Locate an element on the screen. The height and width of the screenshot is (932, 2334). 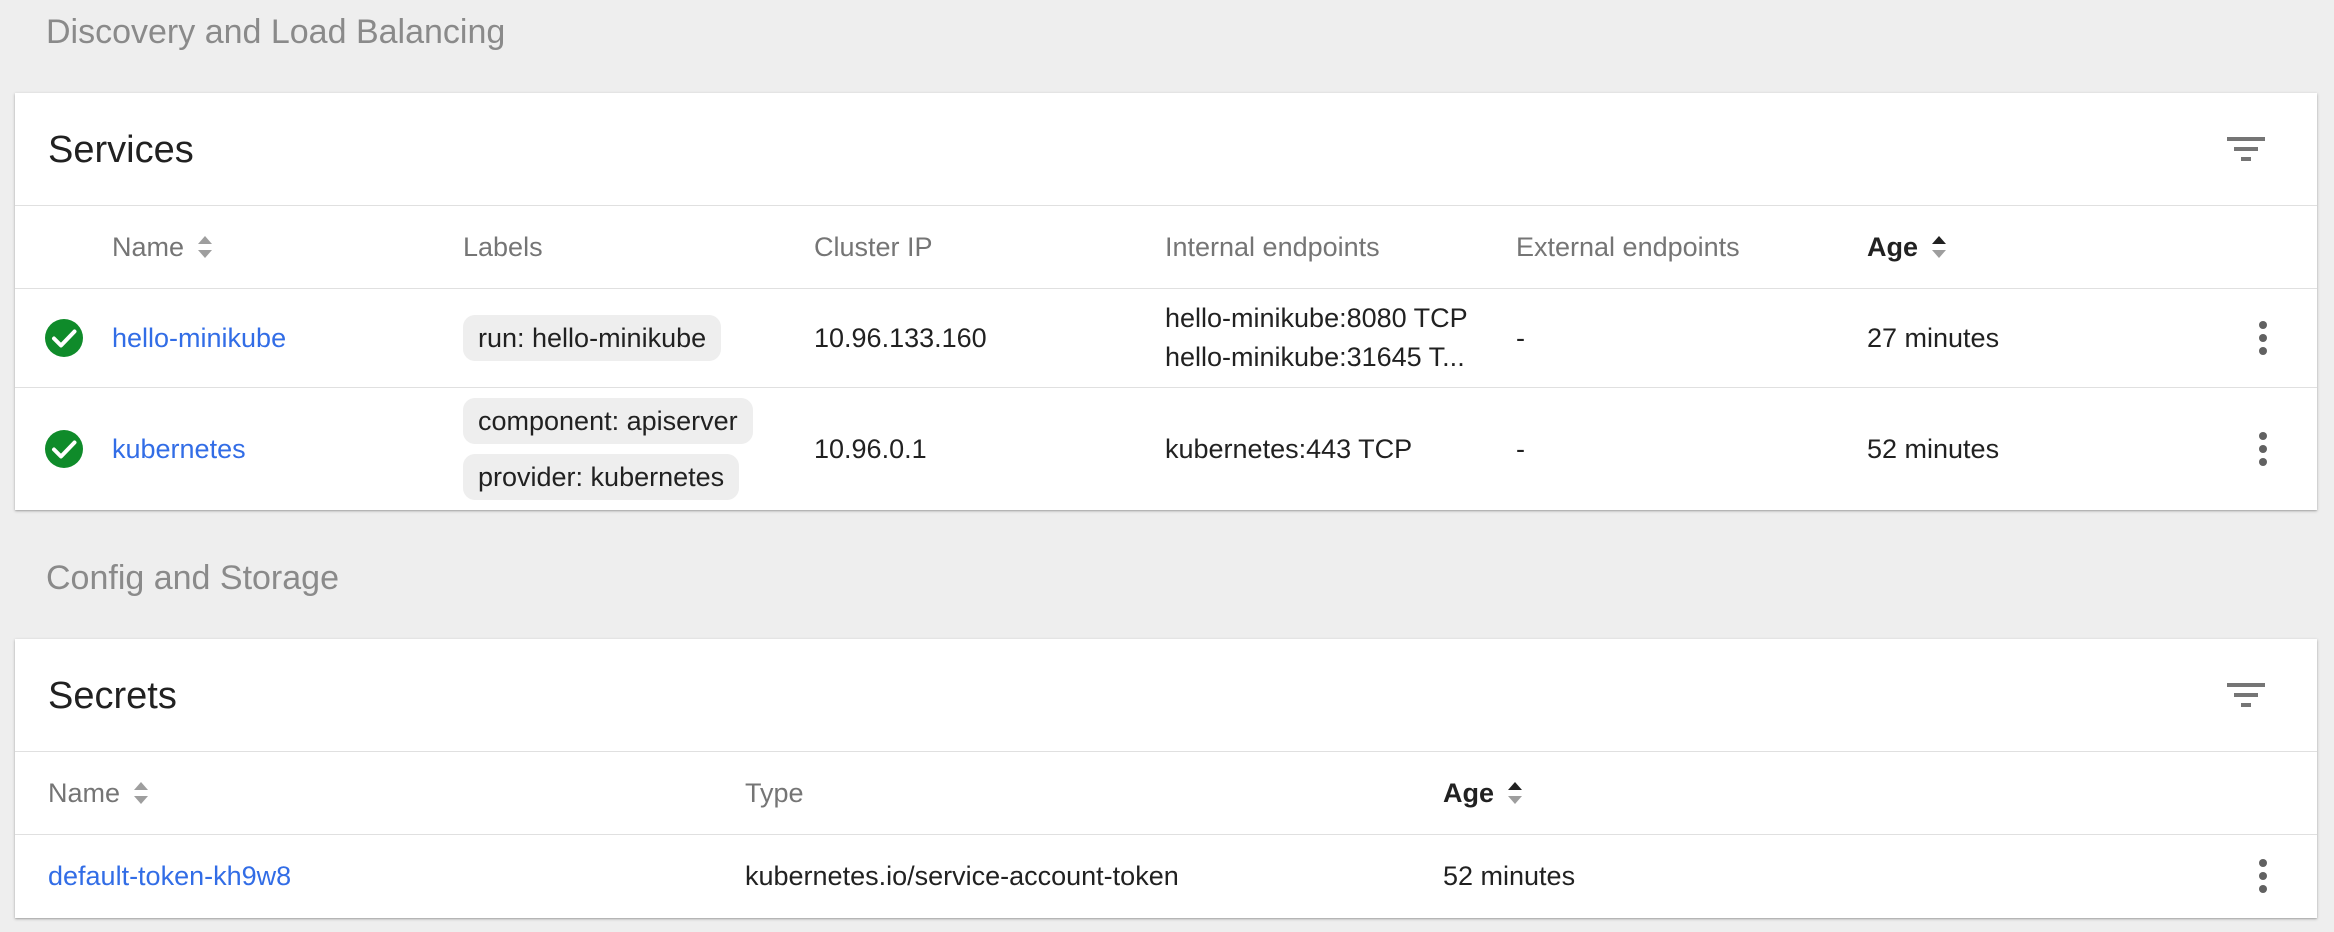
secrets-col-name: Name is located at coordinates (99, 793).